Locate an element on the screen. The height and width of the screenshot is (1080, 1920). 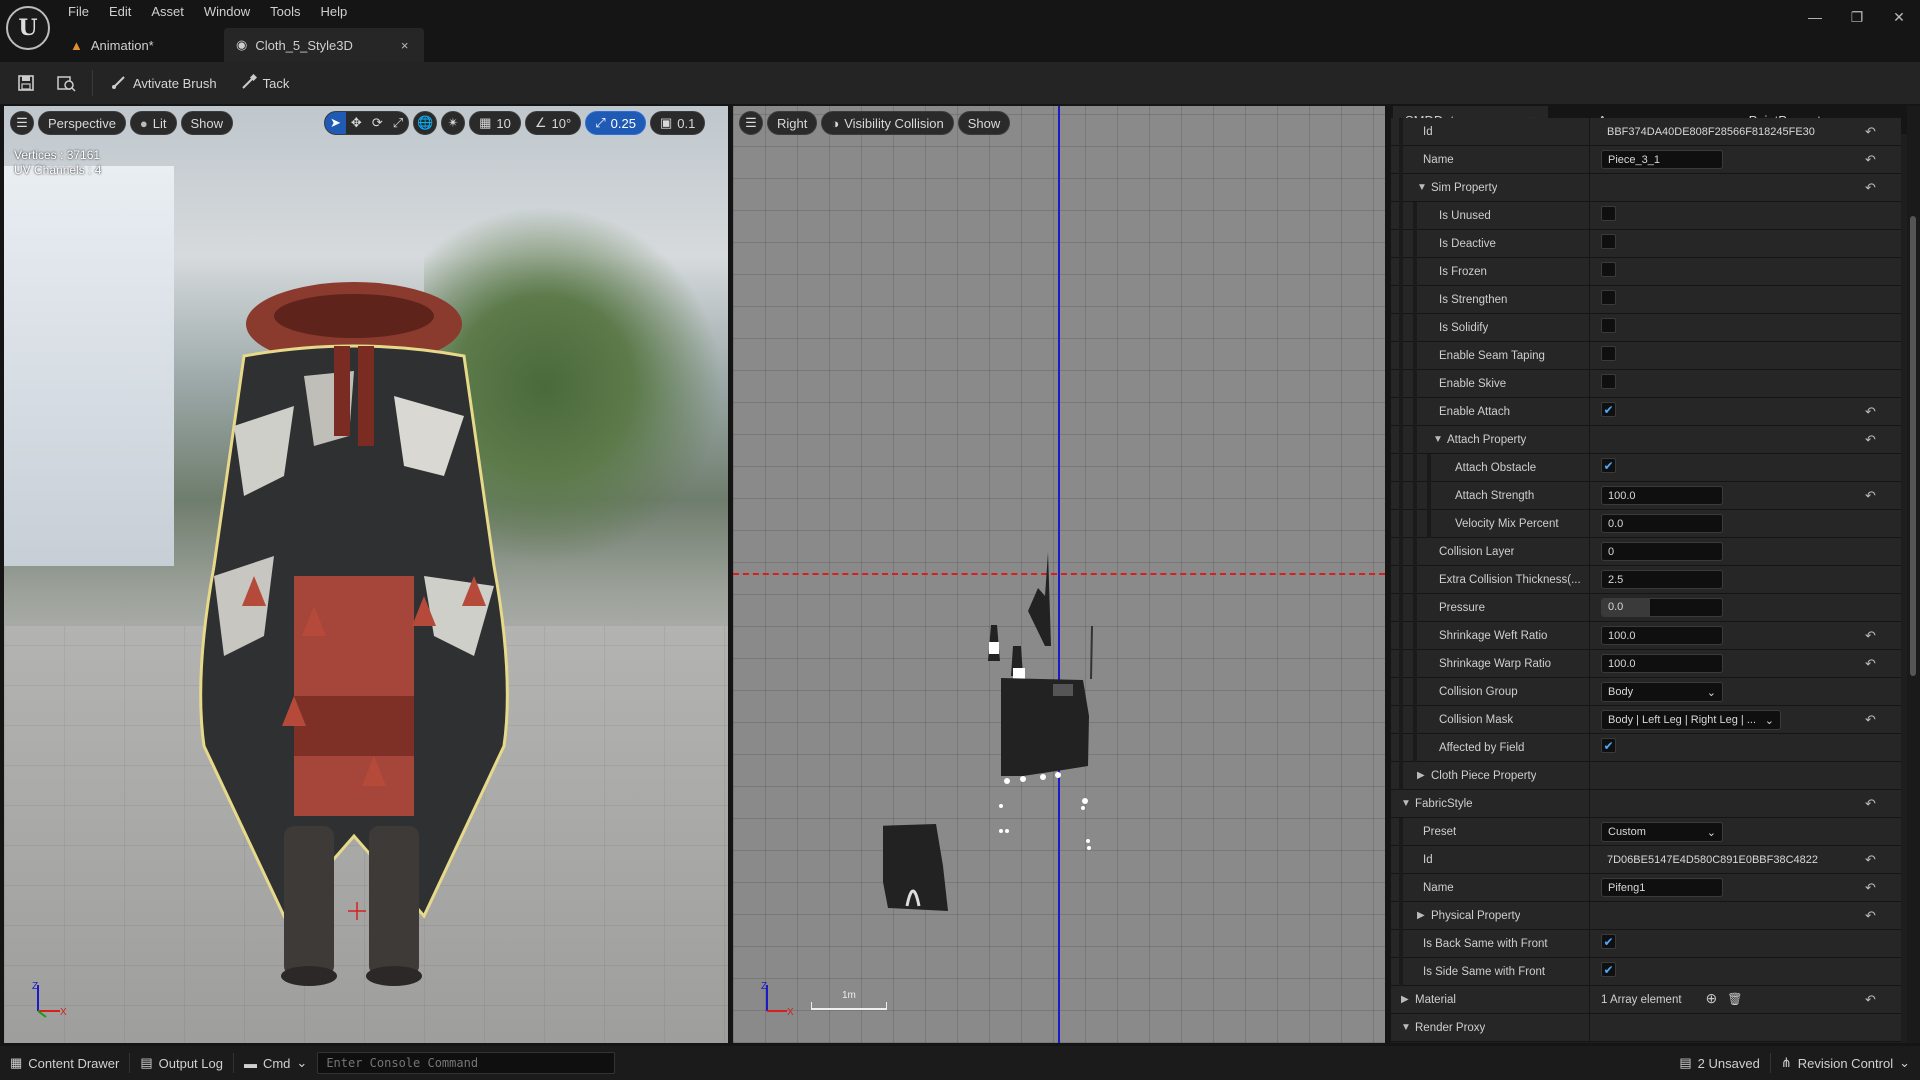
scrollbar-thumb is located at coordinates (1913, 446).